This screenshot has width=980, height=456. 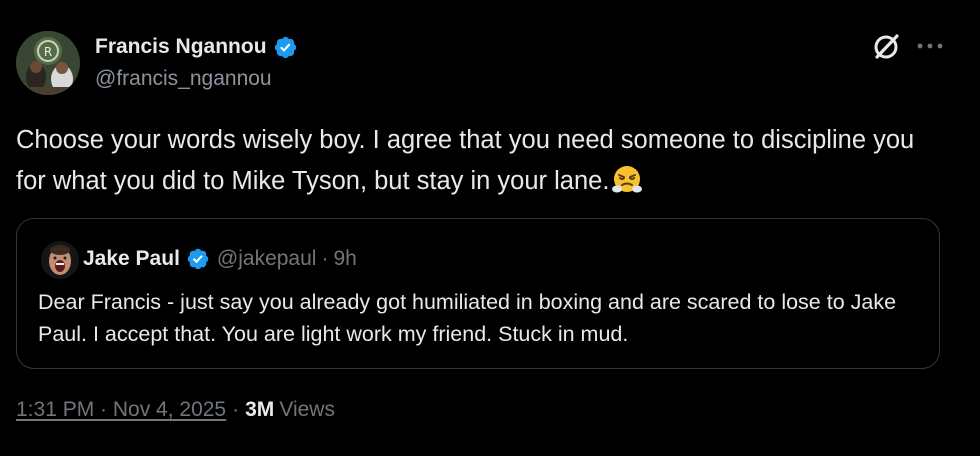 I want to click on quoted-avatar, so click(x=60, y=260).